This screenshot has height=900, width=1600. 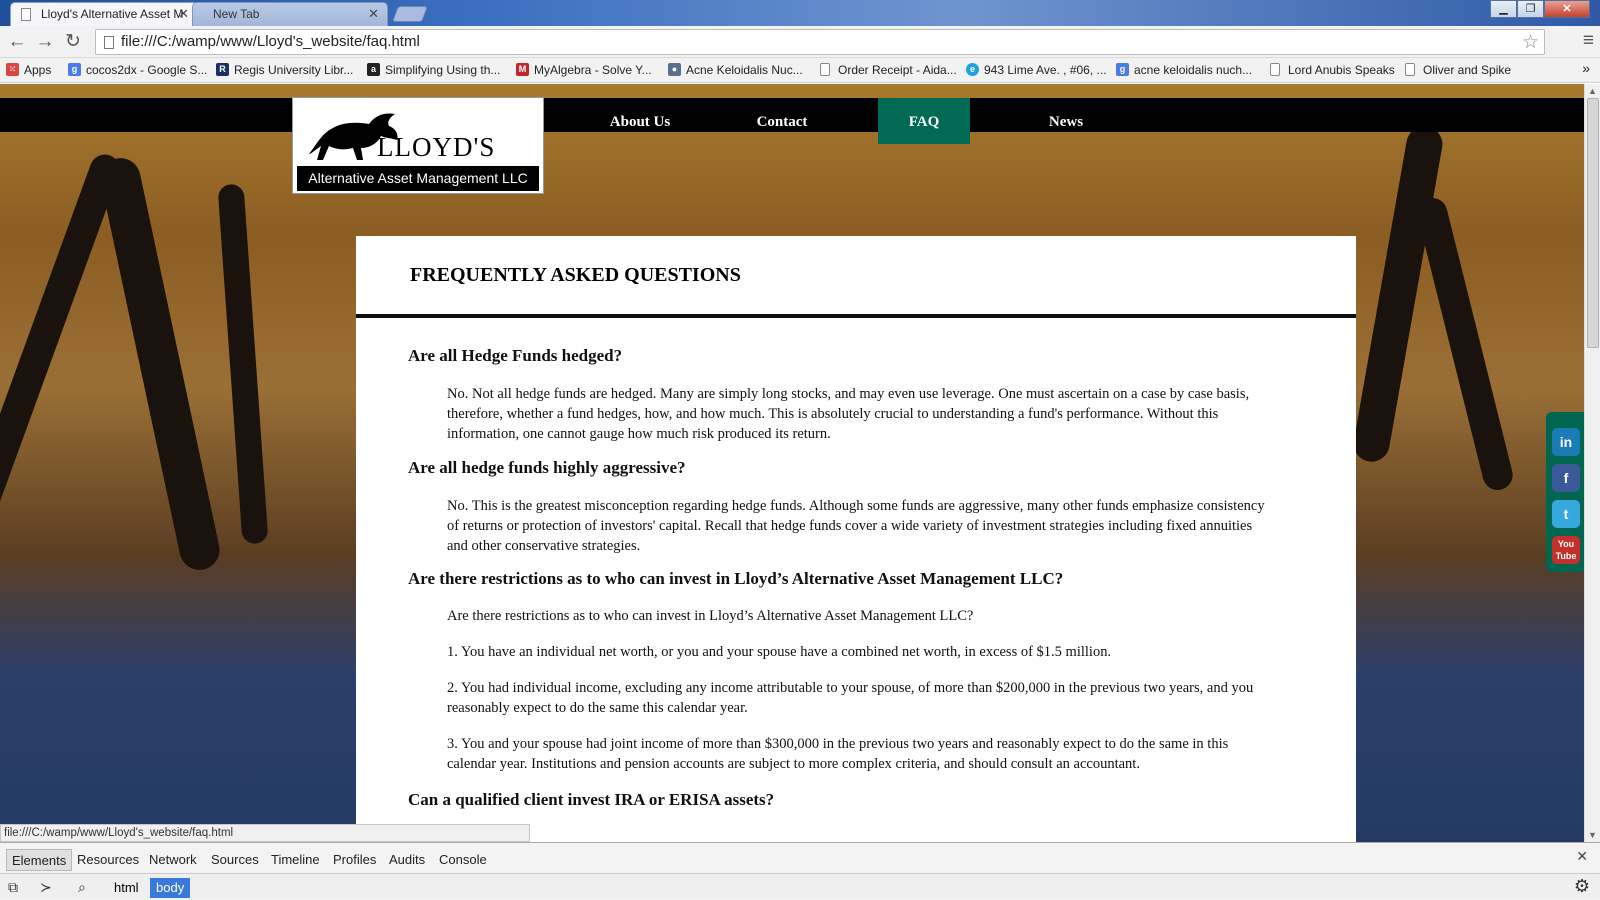 What do you see at coordinates (13, 887) in the screenshot?
I see `dock-icon: ⧉` at bounding box center [13, 887].